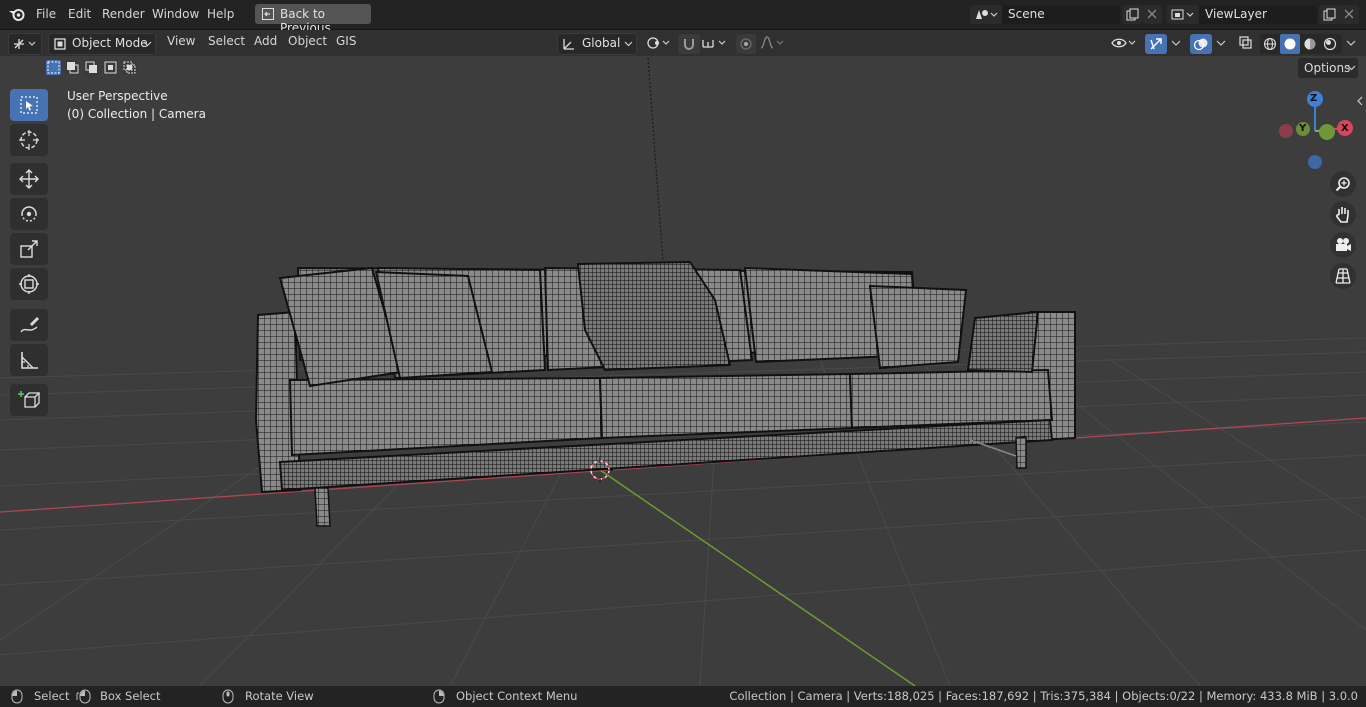 This screenshot has width=1366, height=707. I want to click on menu-render: Render, so click(123, 14).